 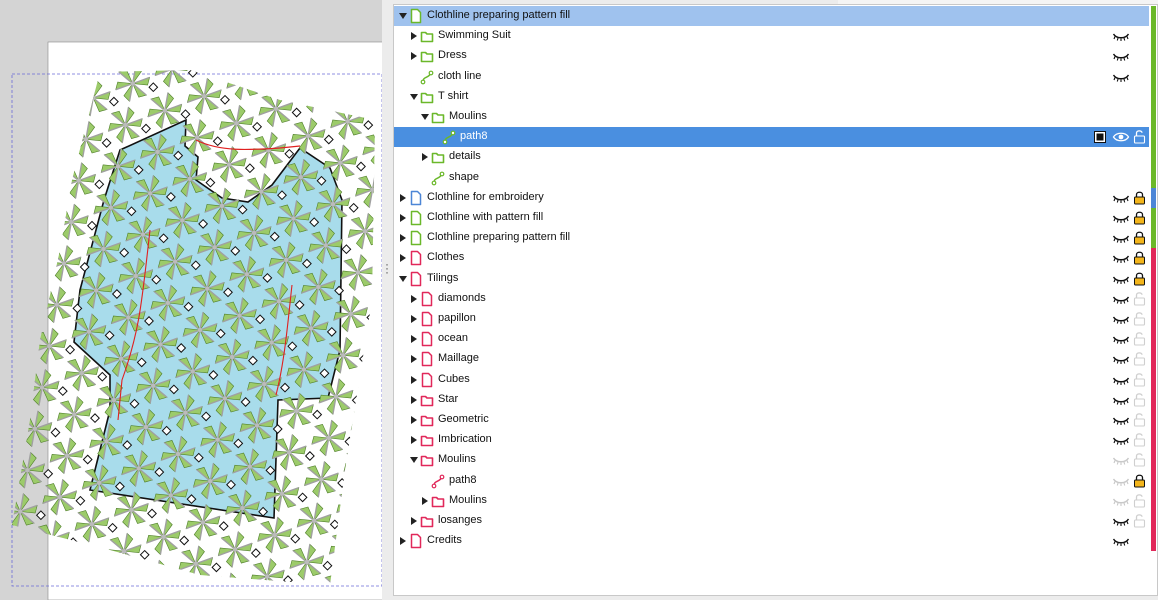 I want to click on layer-label: Clothes, so click(x=445, y=257).